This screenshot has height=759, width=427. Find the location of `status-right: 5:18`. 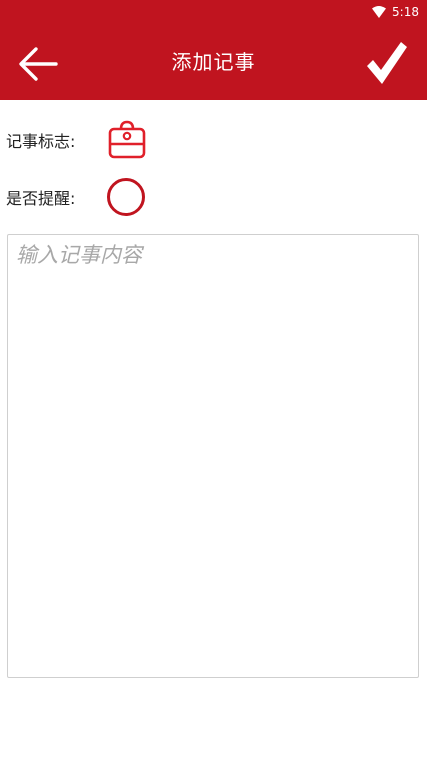

status-right: 5:18 is located at coordinates (395, 12).